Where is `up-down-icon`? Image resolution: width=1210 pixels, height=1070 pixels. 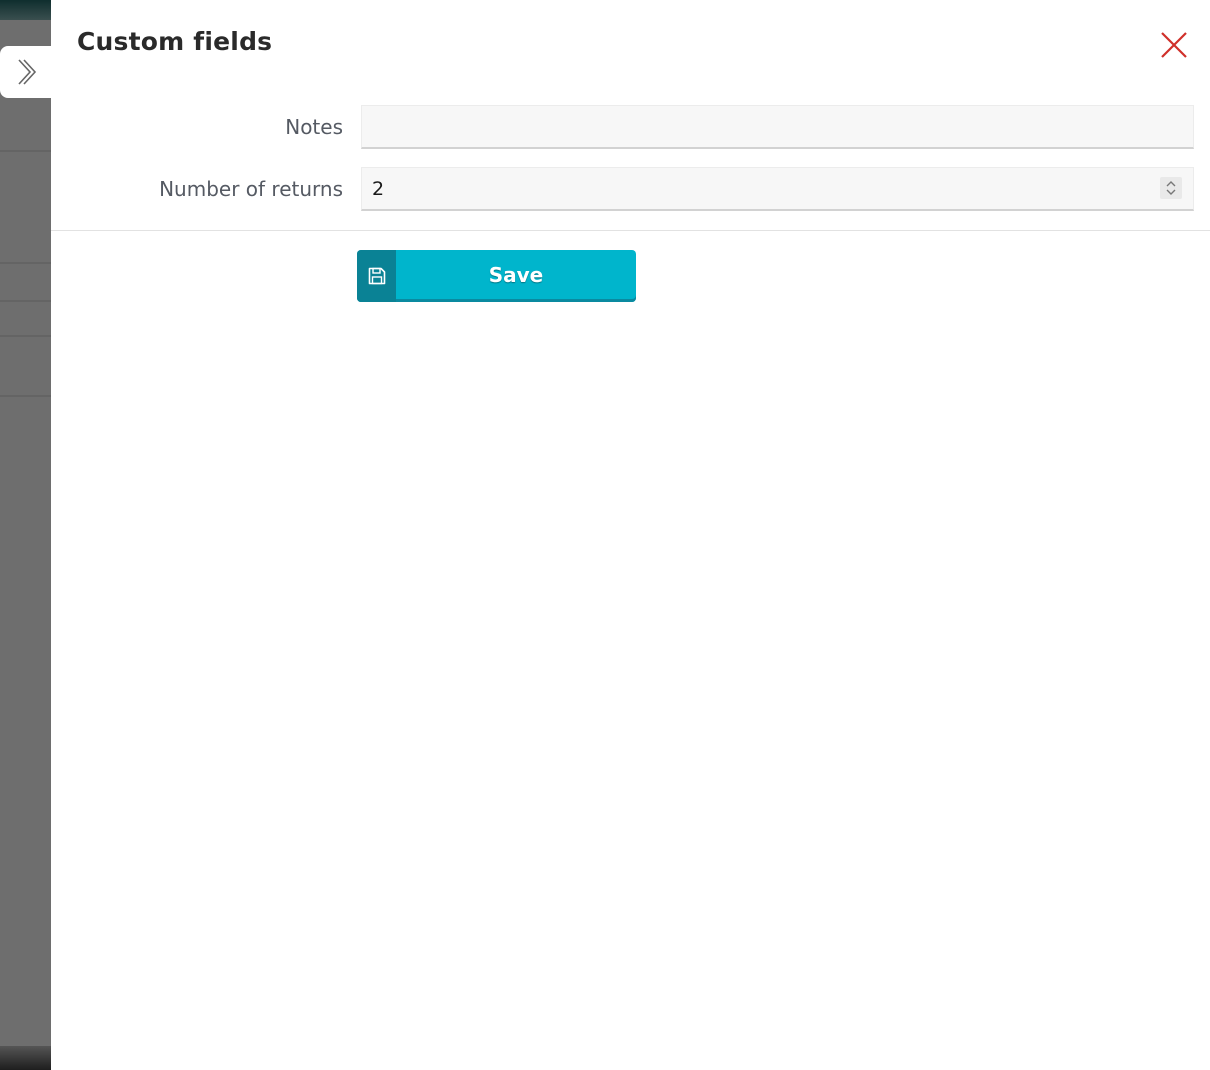 up-down-icon is located at coordinates (1171, 188).